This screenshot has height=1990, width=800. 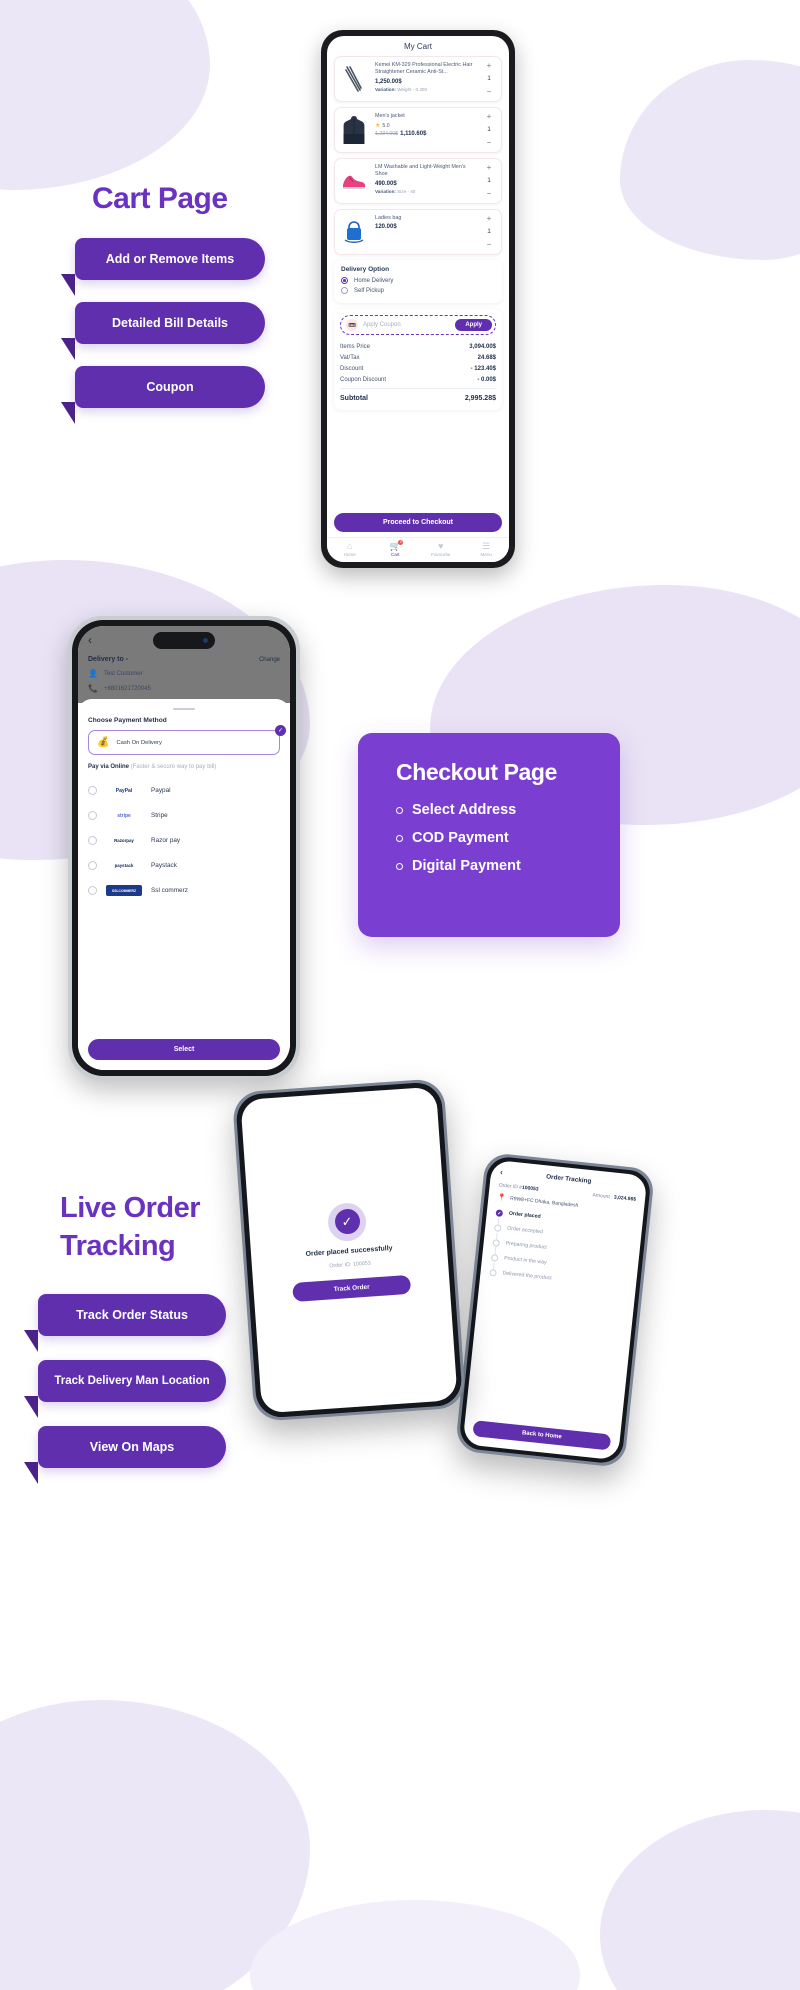 I want to click on cart-icon: 🛒 4, so click(x=396, y=545).